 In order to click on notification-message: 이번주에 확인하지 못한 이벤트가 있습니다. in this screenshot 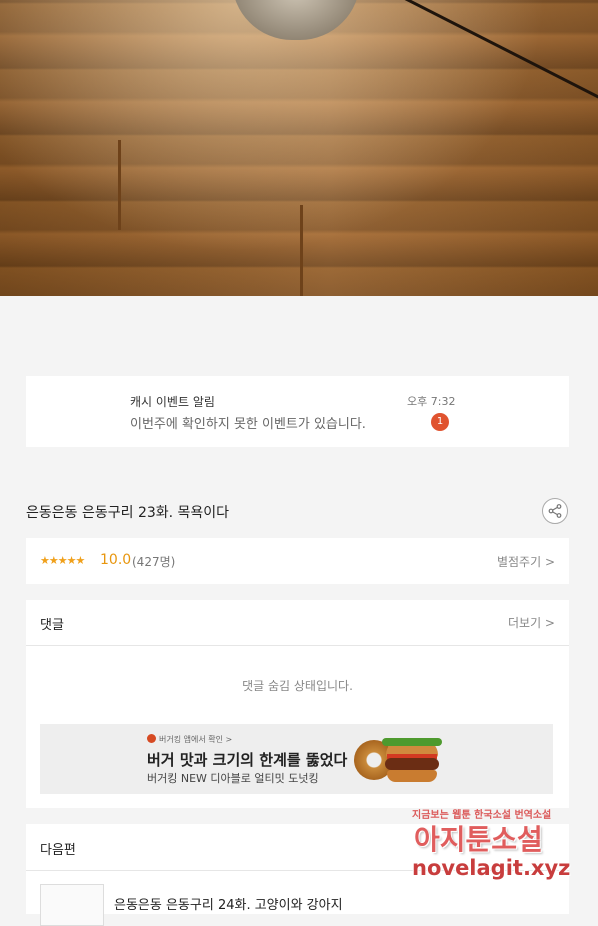, I will do `click(248, 424)`.